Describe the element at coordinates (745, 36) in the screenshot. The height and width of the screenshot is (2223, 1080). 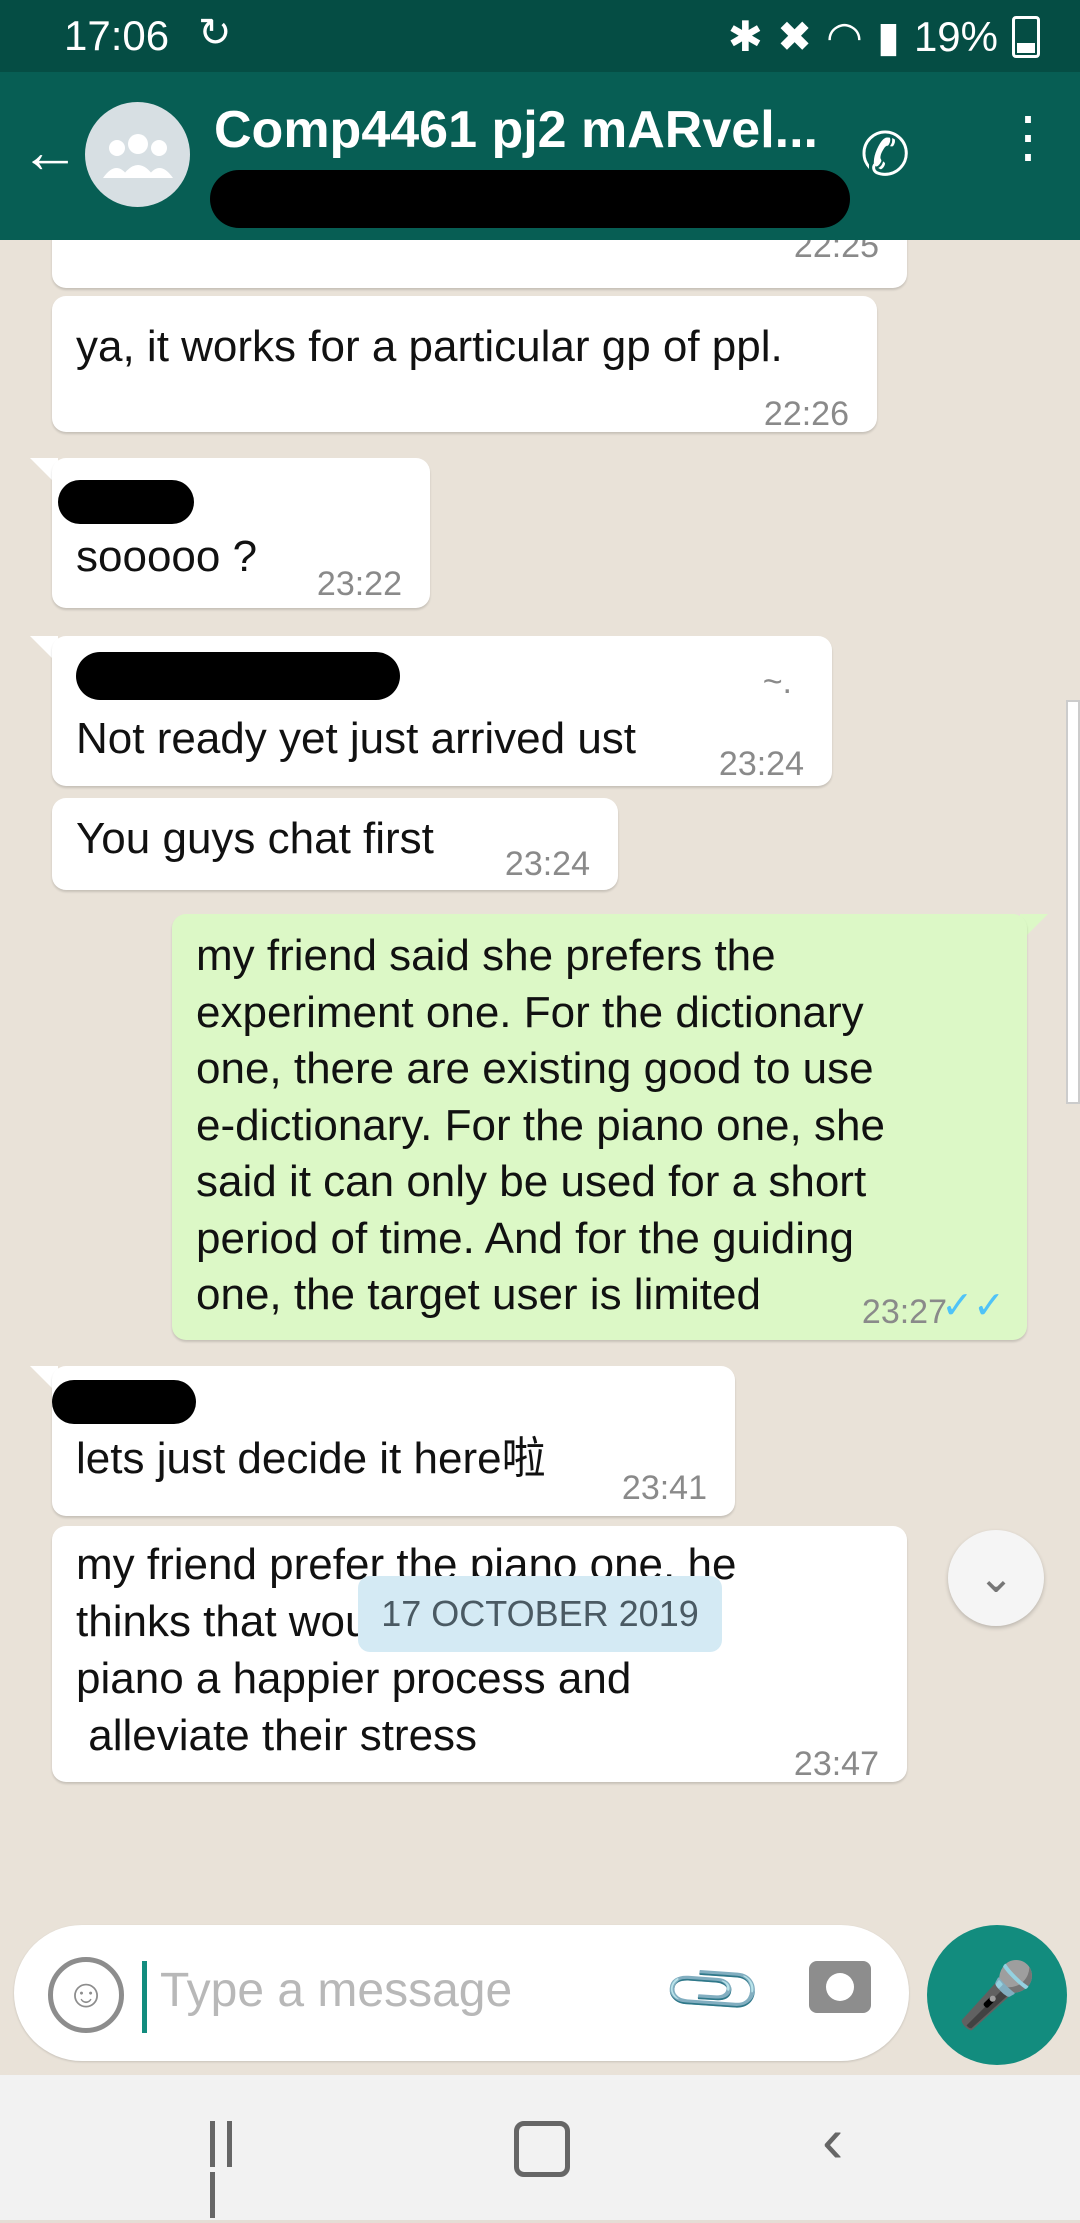
I see `bluetooth-icon: ✱` at that location.